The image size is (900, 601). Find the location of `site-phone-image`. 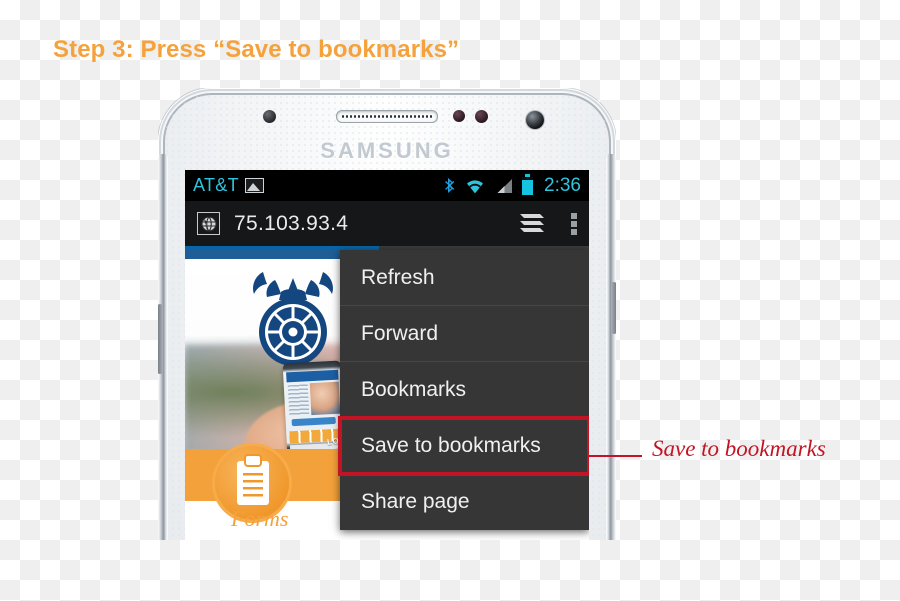

site-phone-image is located at coordinates (325, 398).